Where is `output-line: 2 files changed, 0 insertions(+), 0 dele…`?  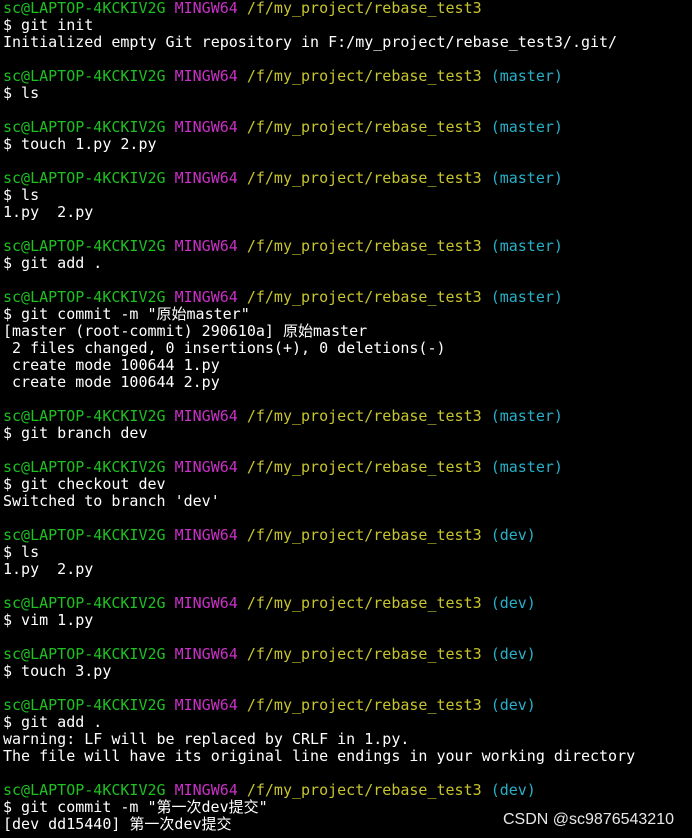 output-line: 2 files changed, 0 insertions(+), 0 dele… is located at coordinates (224, 348).